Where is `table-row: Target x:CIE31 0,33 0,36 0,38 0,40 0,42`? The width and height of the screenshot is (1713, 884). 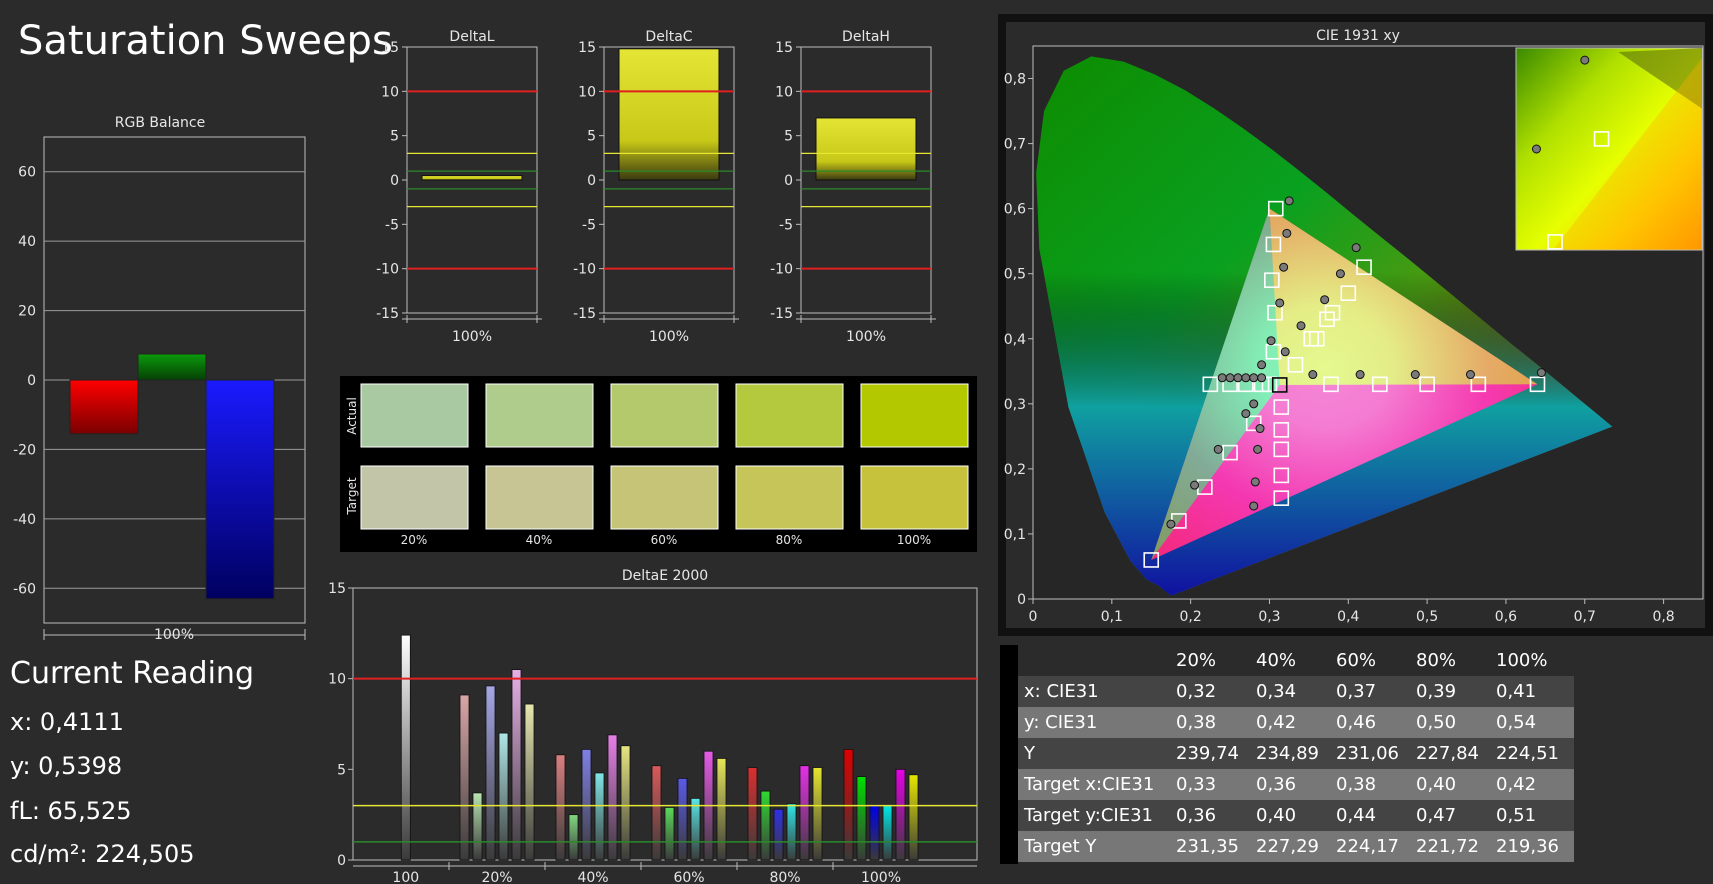 table-row: Target x:CIE31 0,33 0,36 0,38 0,40 0,42 is located at coordinates (1296, 784).